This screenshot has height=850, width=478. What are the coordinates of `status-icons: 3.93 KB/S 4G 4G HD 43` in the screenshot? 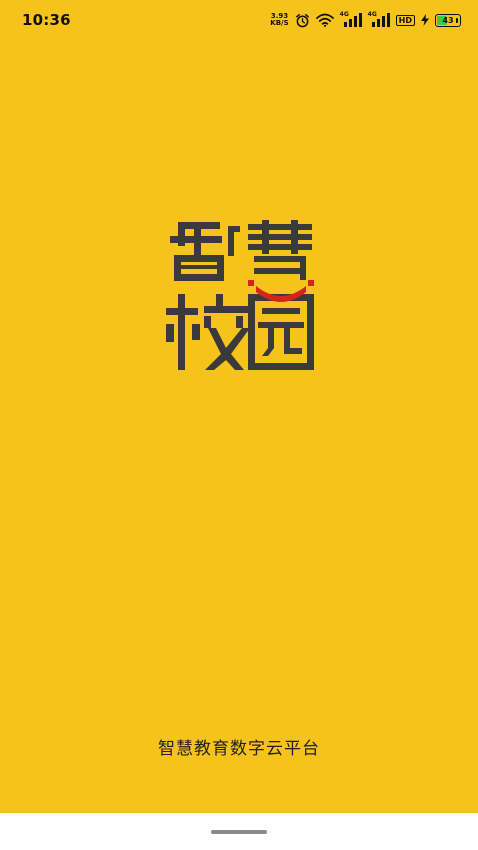 It's located at (365, 20).